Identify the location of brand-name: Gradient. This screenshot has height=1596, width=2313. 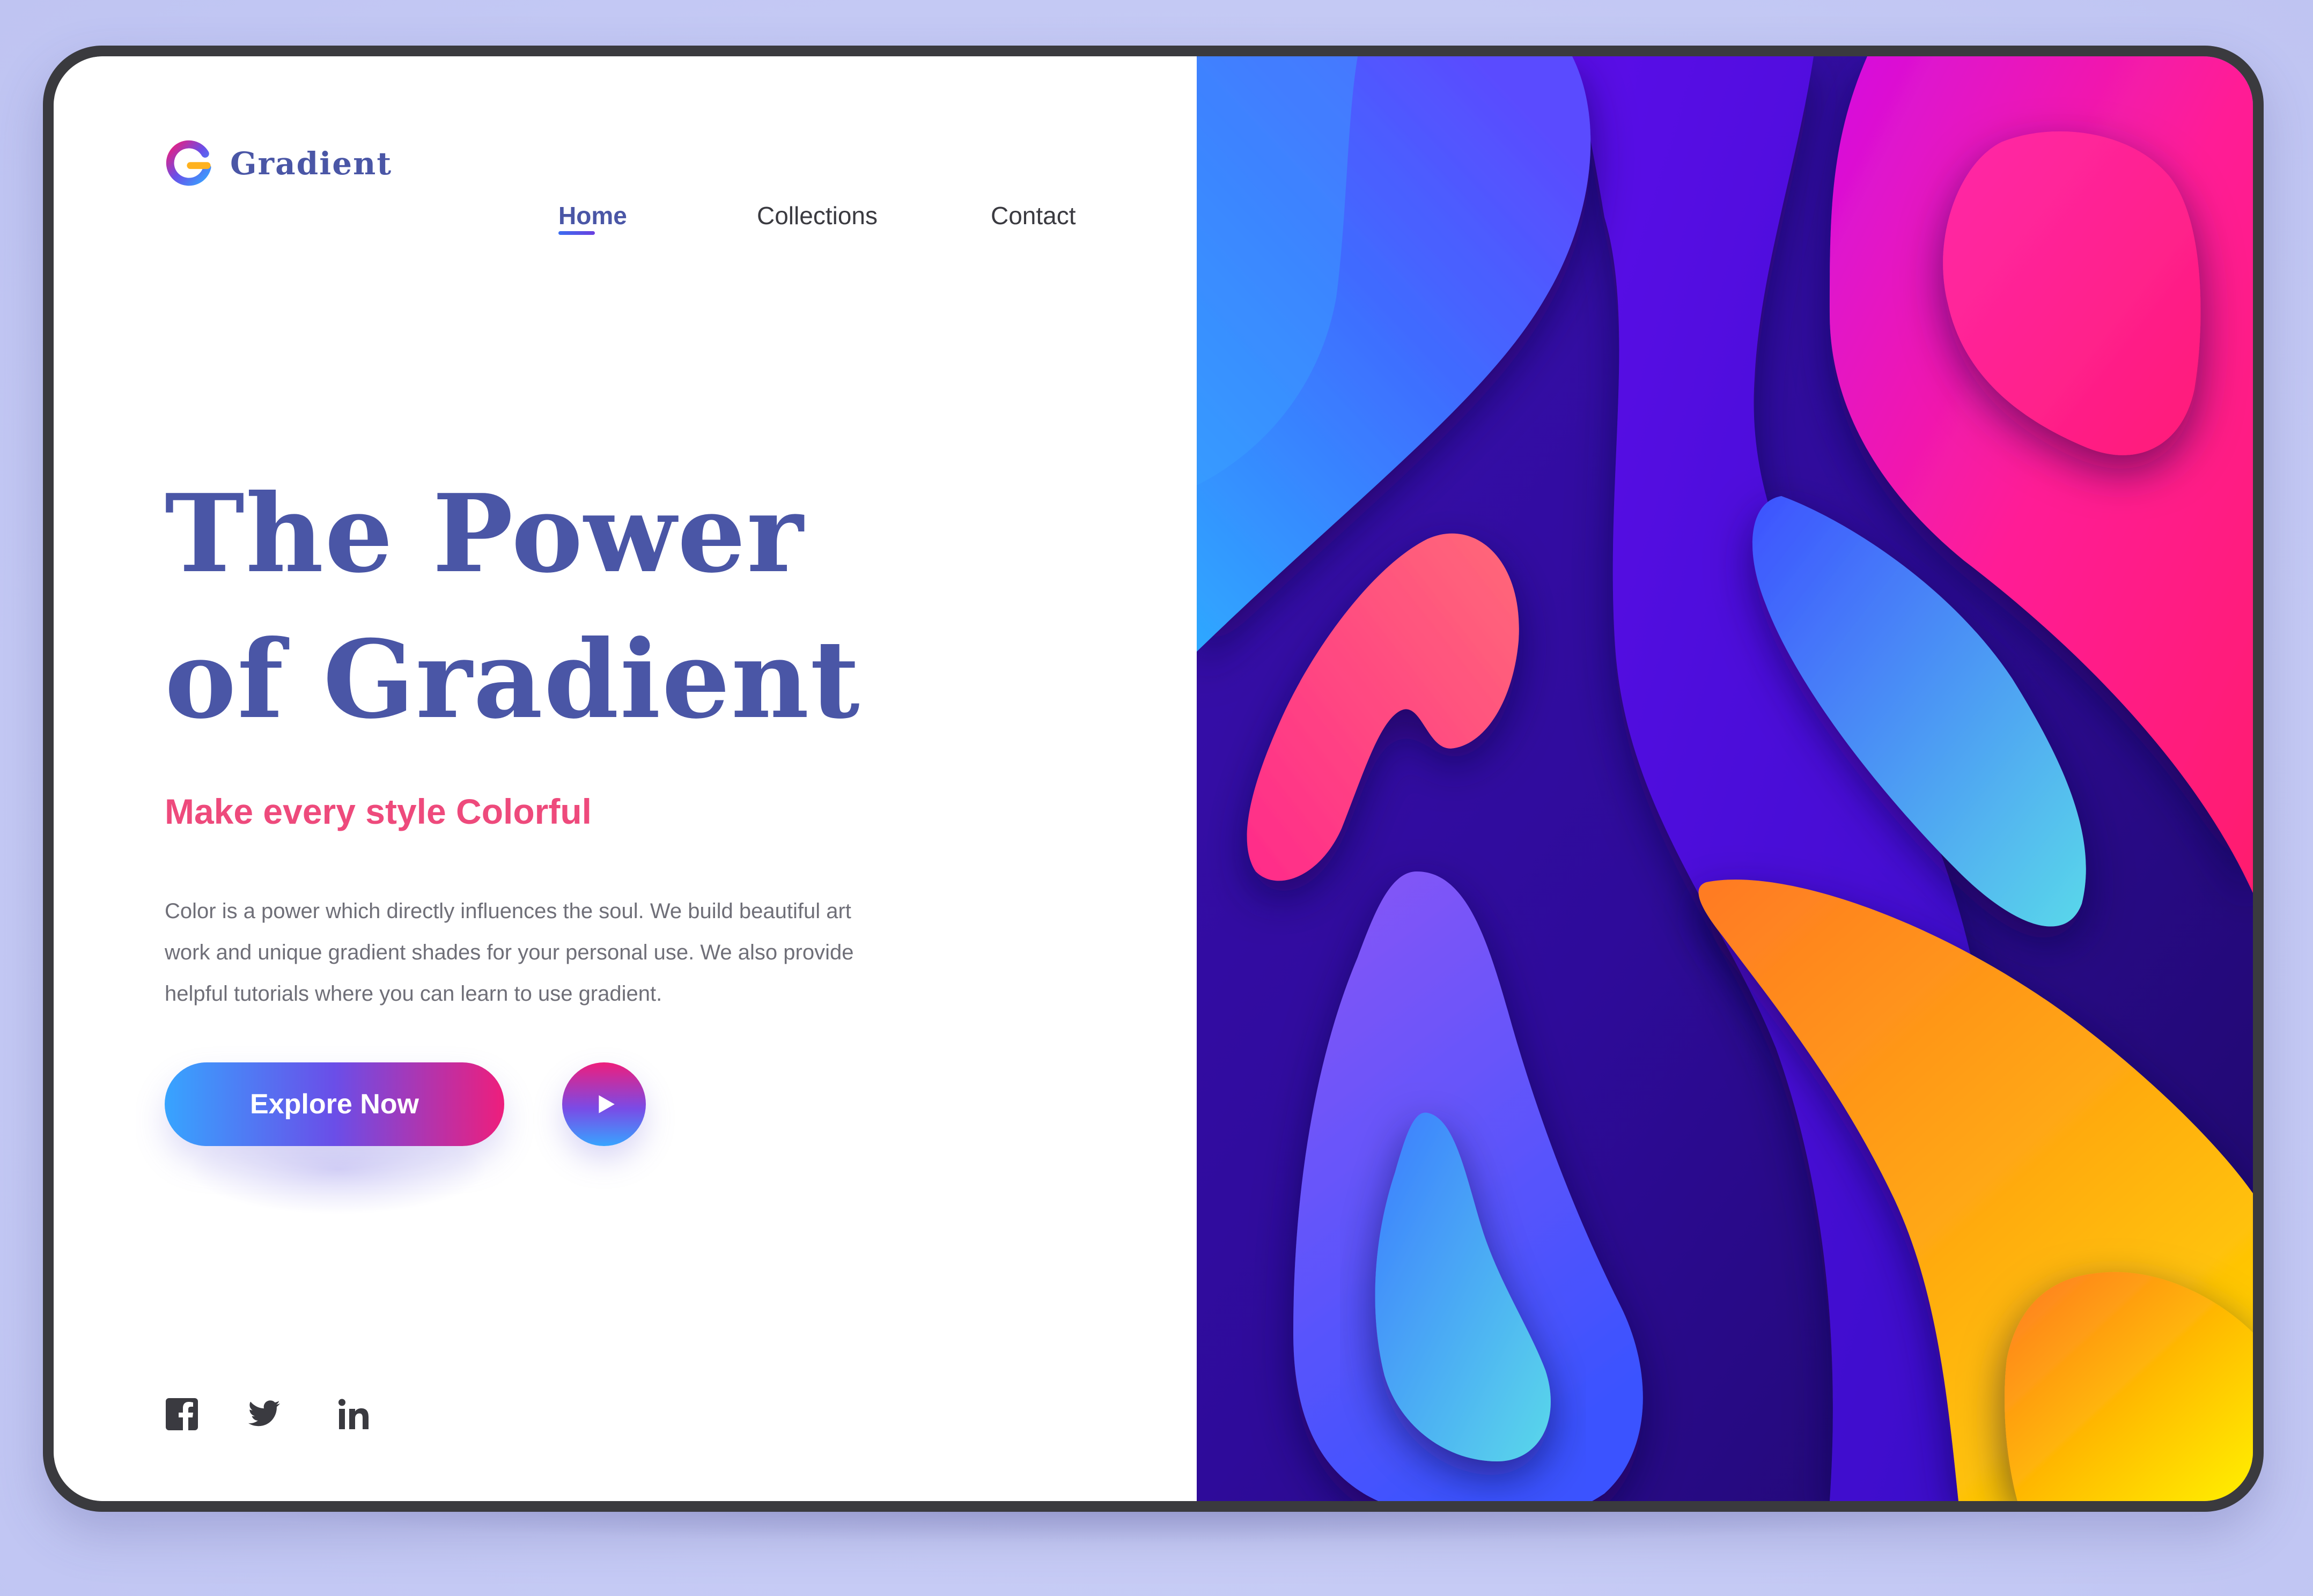
(312, 163).